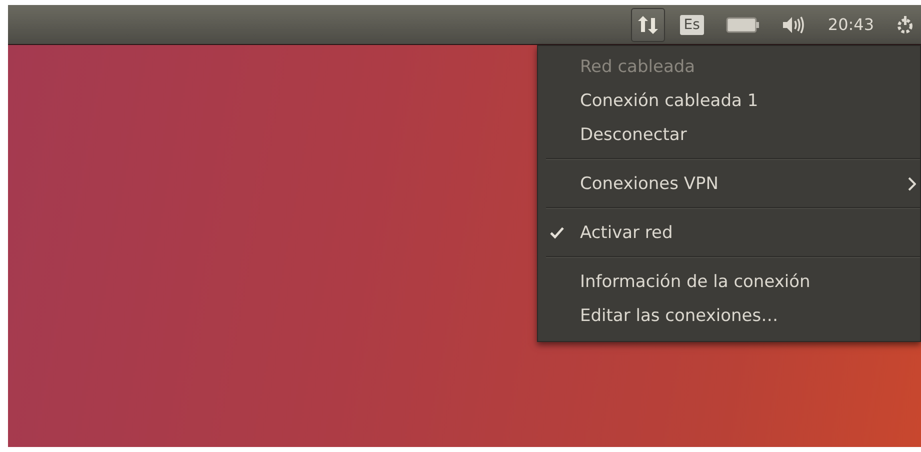 This screenshot has height=452, width=921. Describe the element at coordinates (794, 25) in the screenshot. I see `speaker-icon` at that location.